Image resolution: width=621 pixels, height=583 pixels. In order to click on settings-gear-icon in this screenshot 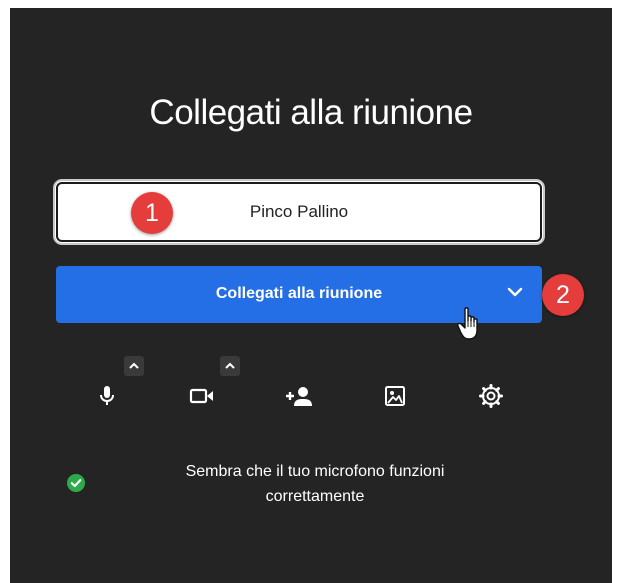, I will do `click(491, 396)`.